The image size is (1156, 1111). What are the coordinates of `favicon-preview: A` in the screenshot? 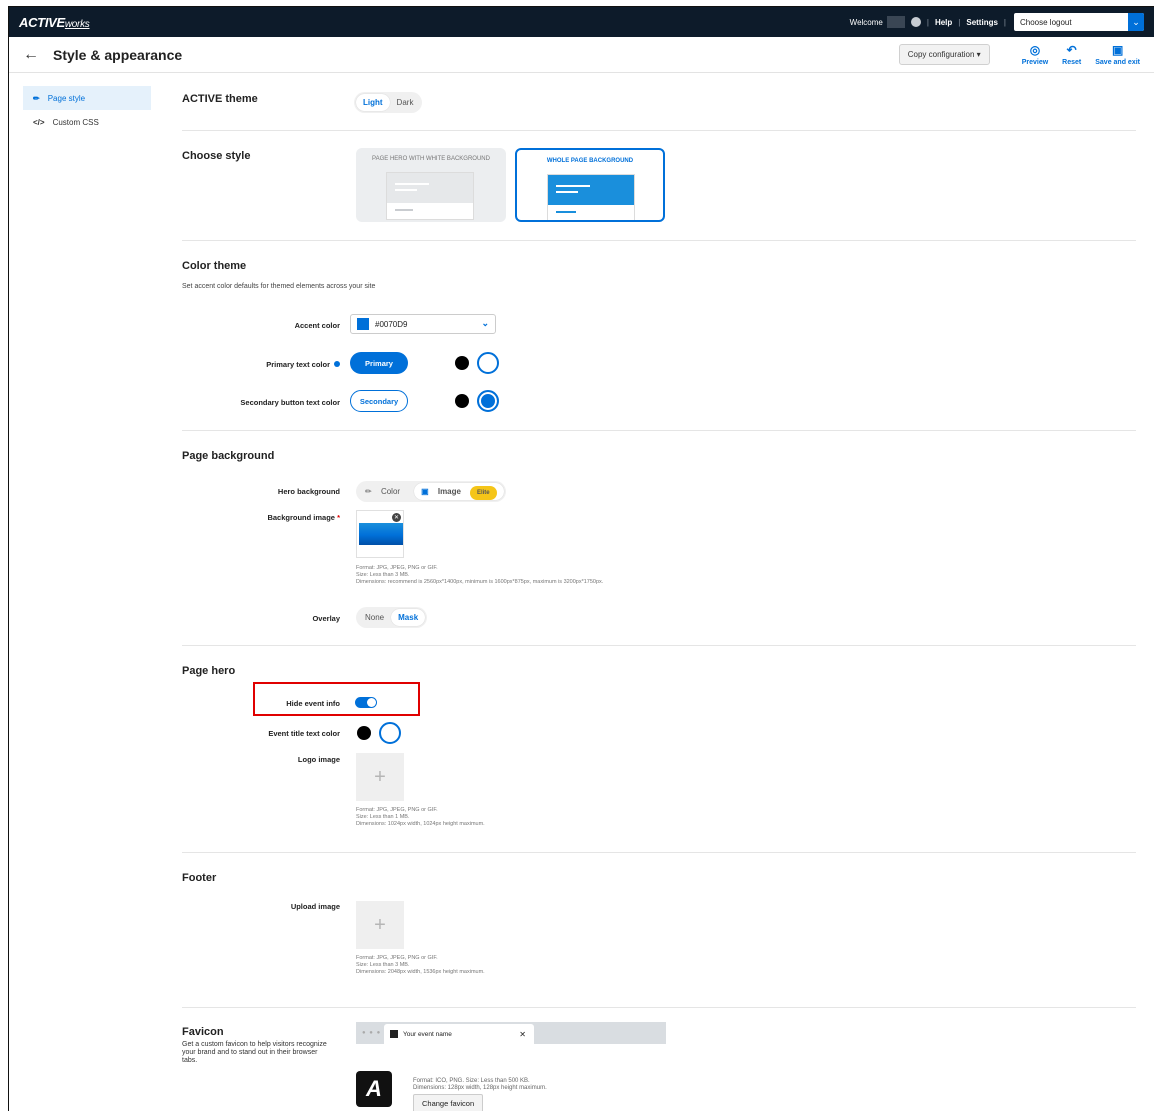 It's located at (374, 1089).